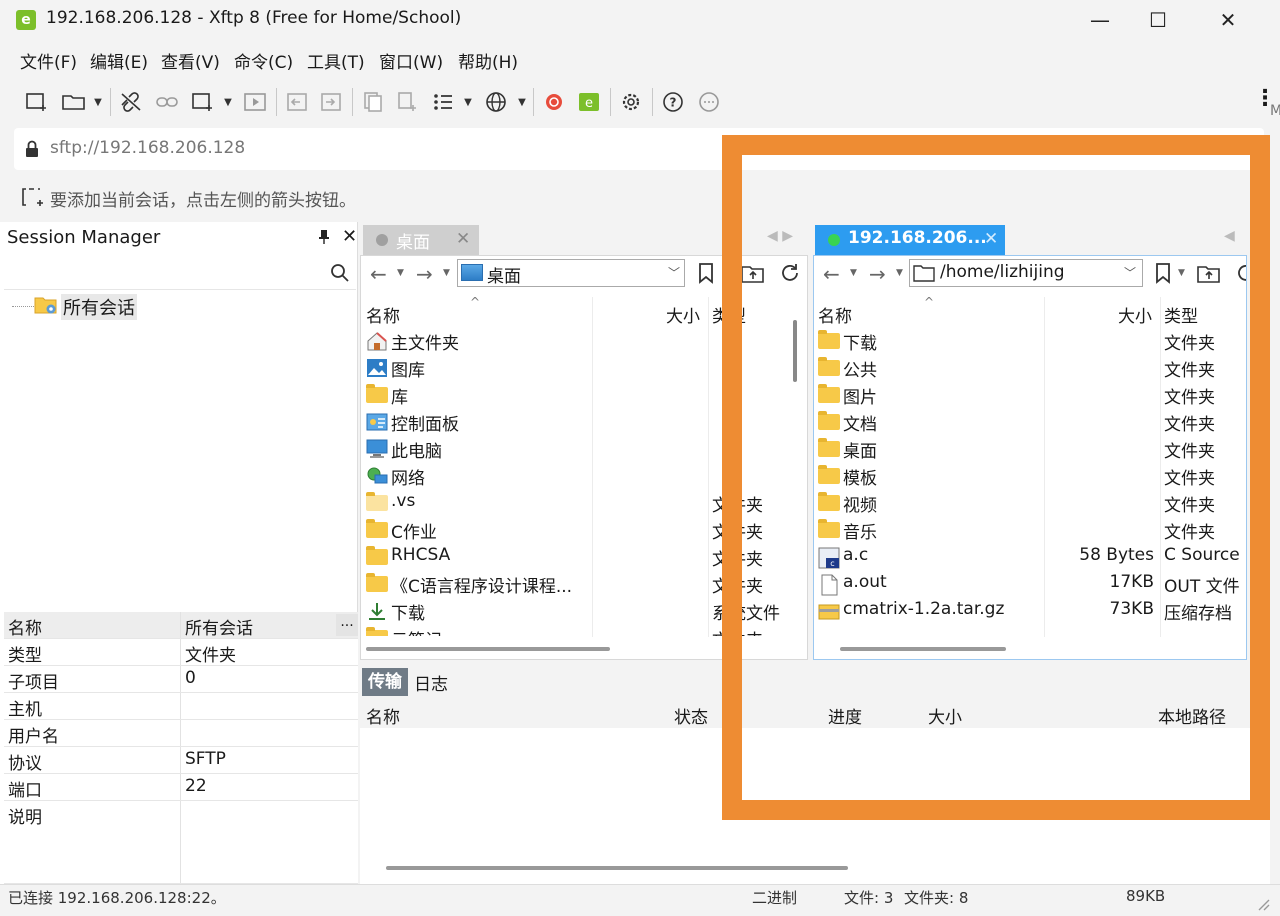 The width and height of the screenshot is (1280, 916). I want to click on status-total-size: 89KB, so click(1146, 896).